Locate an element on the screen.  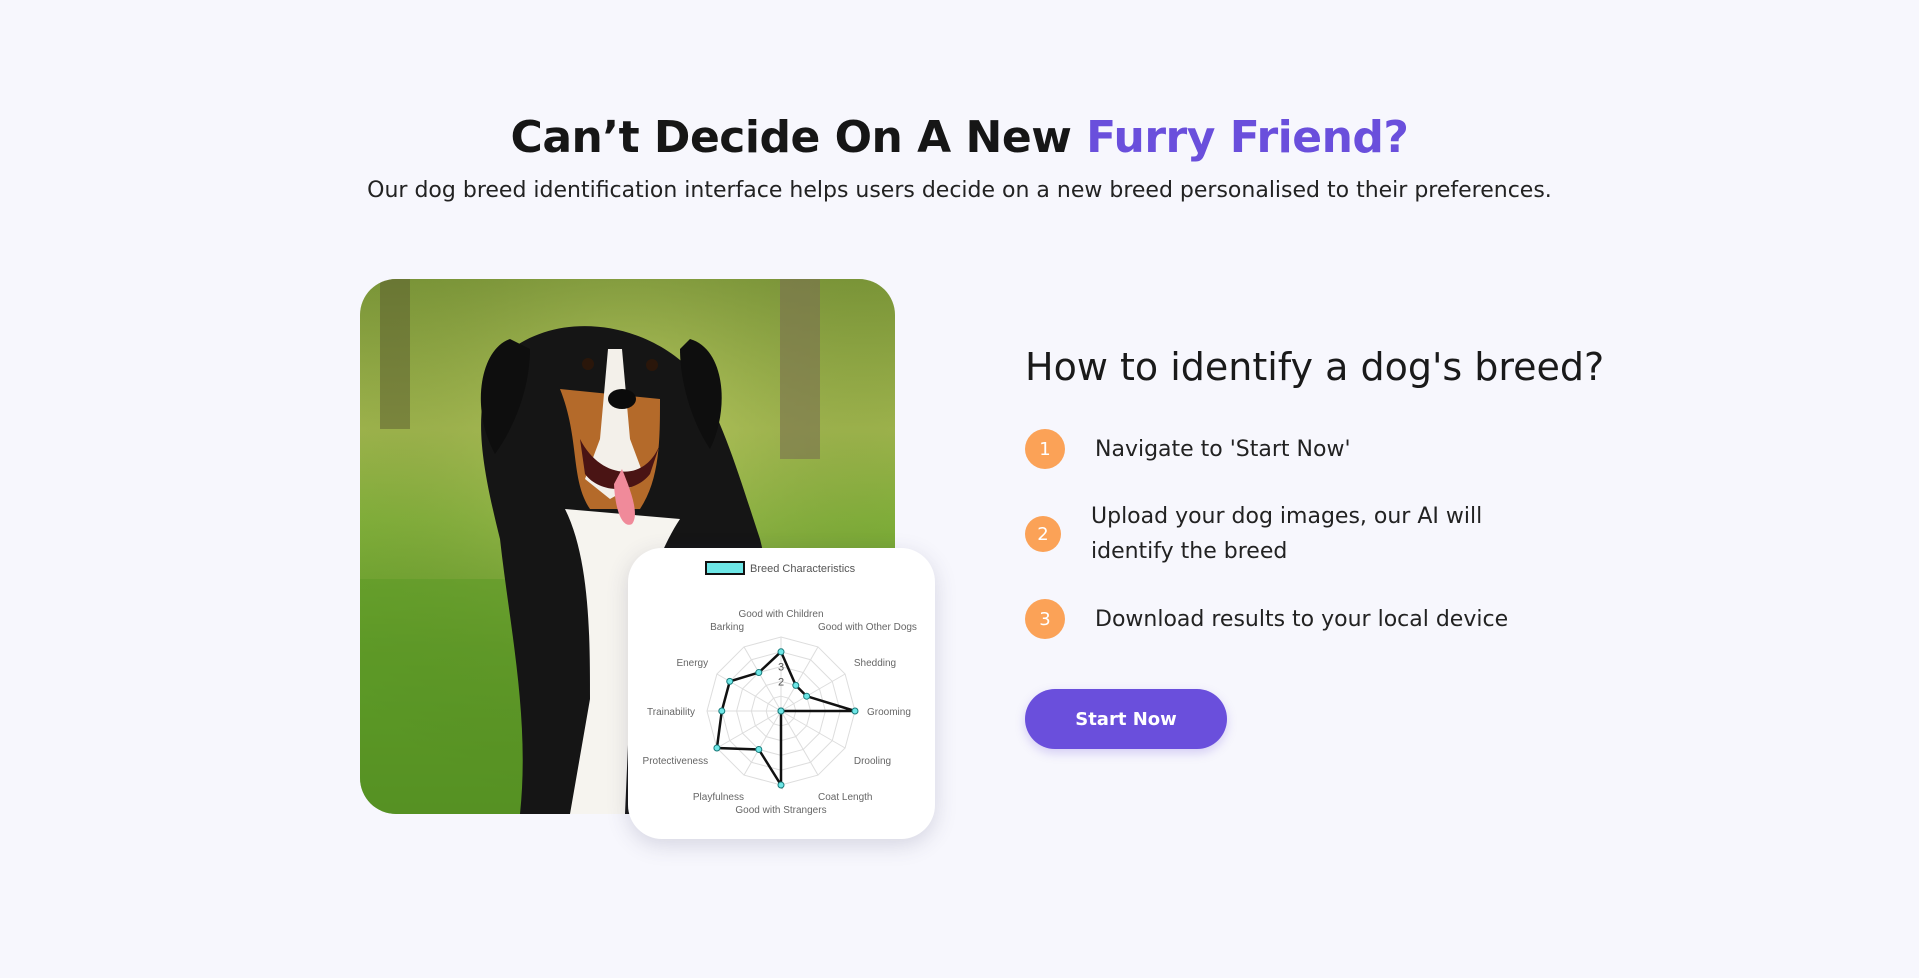
step-text: Navigate to 'Start Now' is located at coordinates (1223, 449).